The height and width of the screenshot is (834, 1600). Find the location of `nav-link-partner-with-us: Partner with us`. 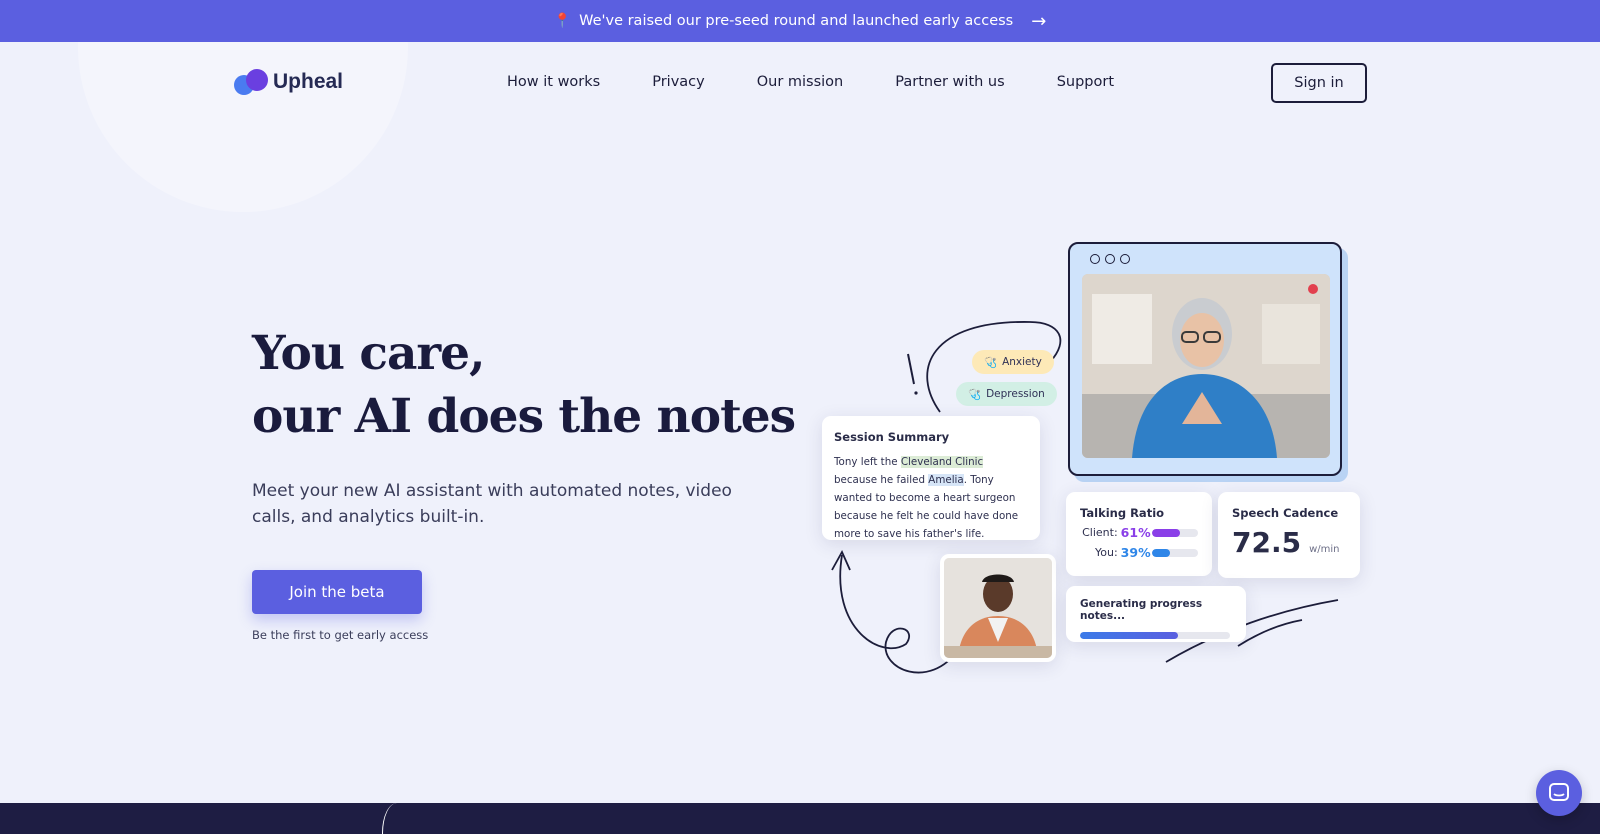

nav-link-partner-with-us: Partner with us is located at coordinates (949, 82).